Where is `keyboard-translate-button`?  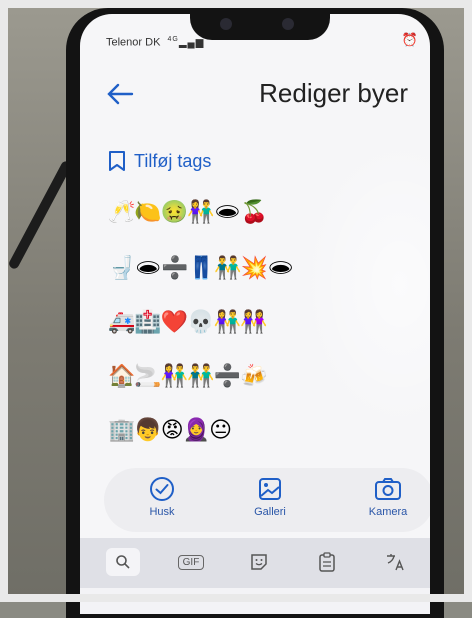
keyboard-translate-button is located at coordinates (395, 562).